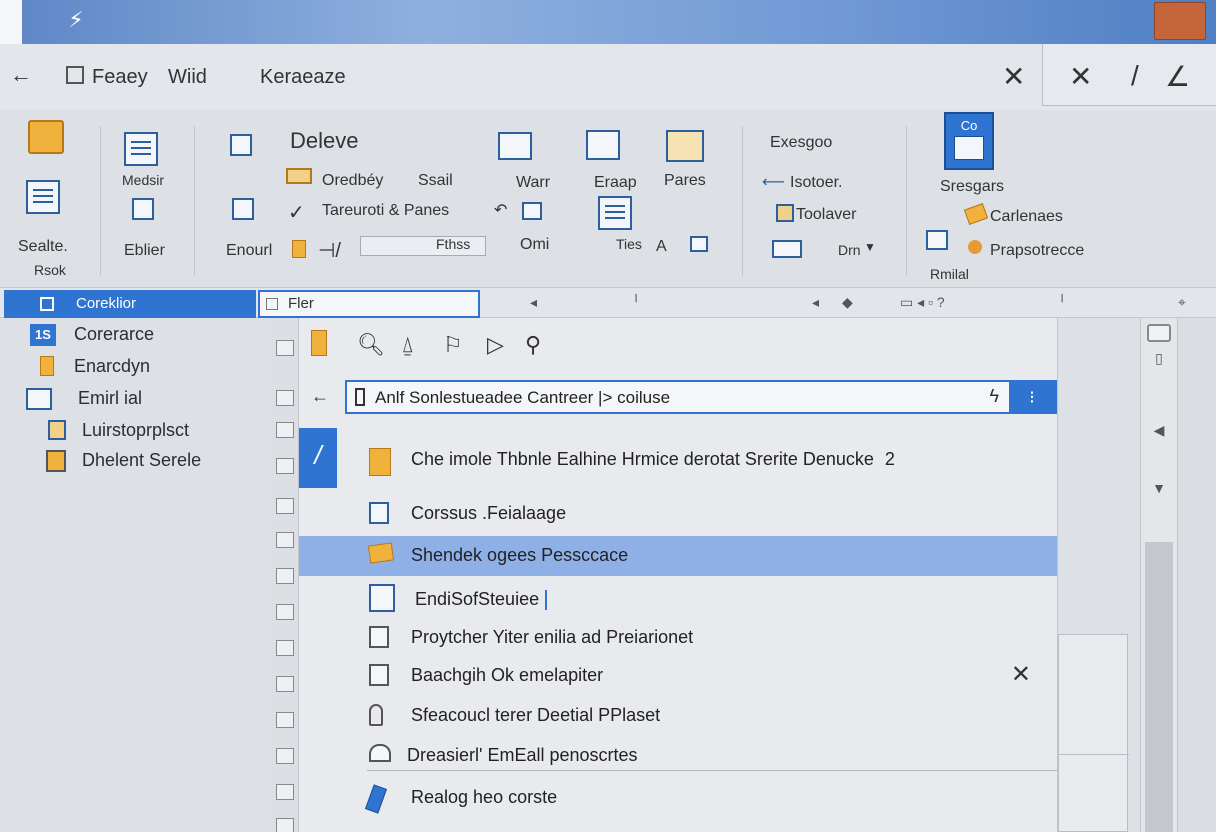 This screenshot has height=832, width=1216. I want to click on bookmark-icon, so click(299, 249).